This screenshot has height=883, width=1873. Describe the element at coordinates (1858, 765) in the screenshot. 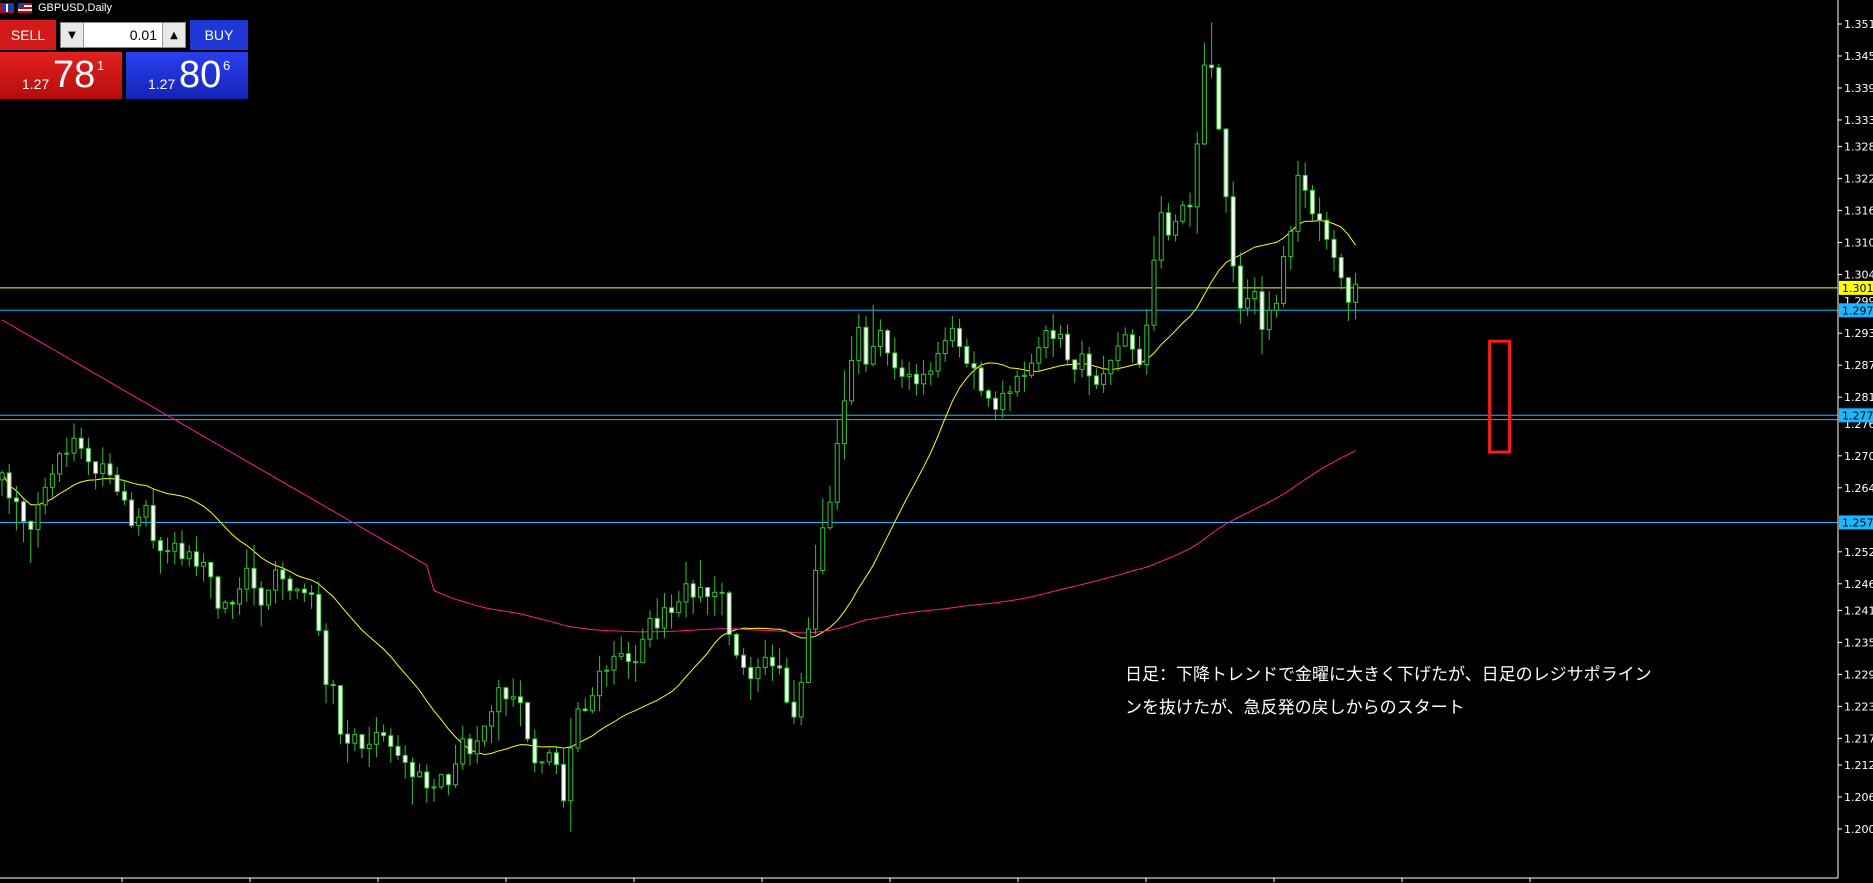

I see `price-tick-label: 1.212` at that location.